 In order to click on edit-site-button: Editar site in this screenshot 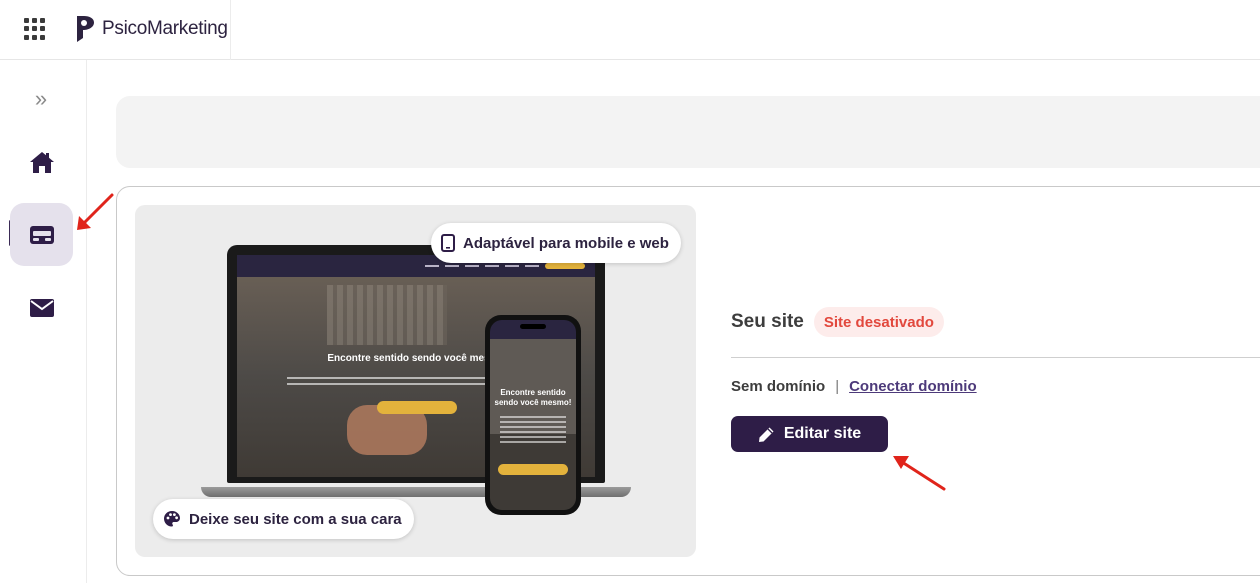, I will do `click(809, 434)`.